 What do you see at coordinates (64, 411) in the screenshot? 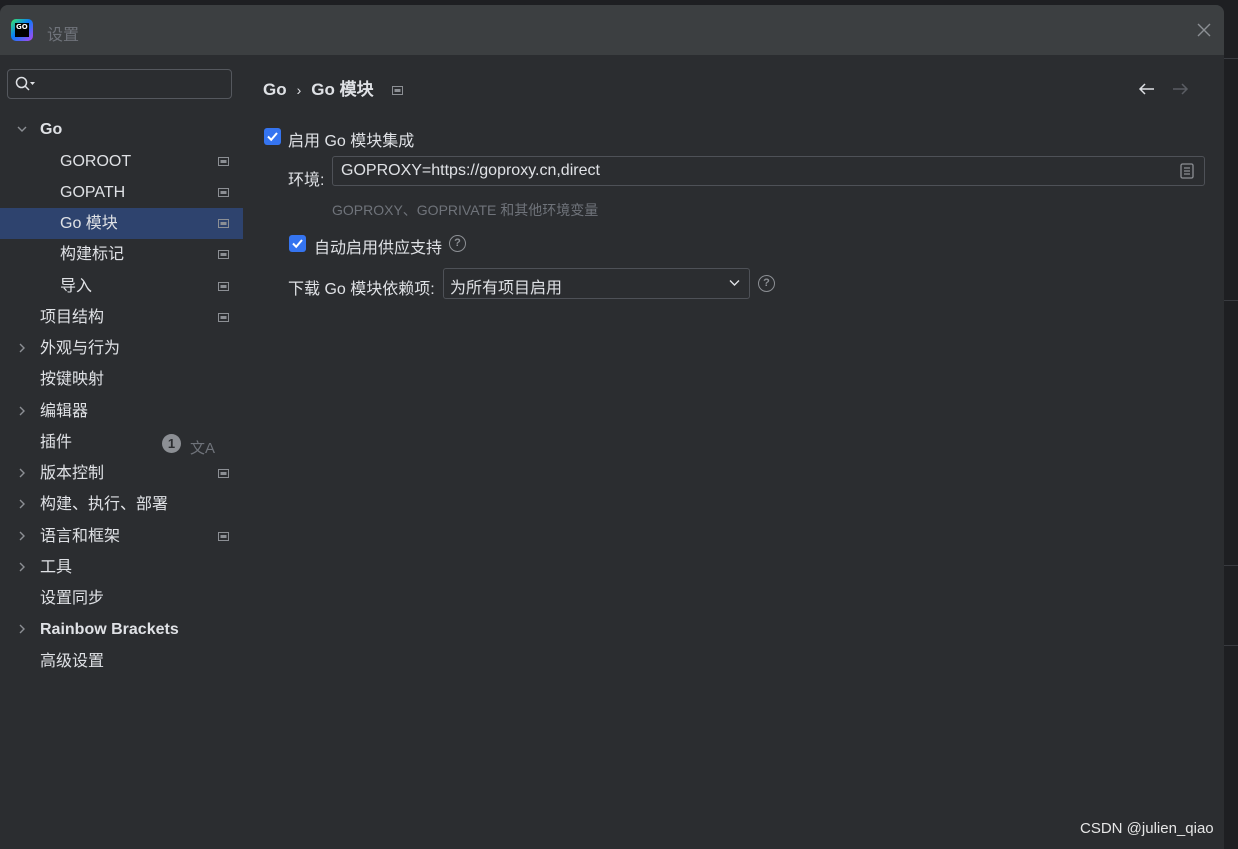
I see `sidebar-item-label: 编辑器` at bounding box center [64, 411].